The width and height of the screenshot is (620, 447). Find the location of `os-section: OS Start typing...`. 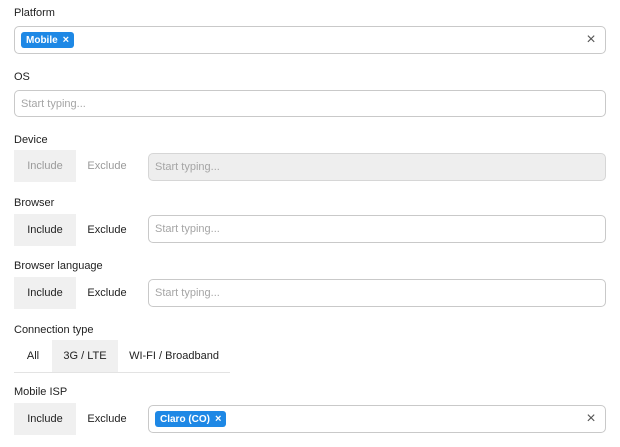

os-section: OS Start typing... is located at coordinates (310, 93).